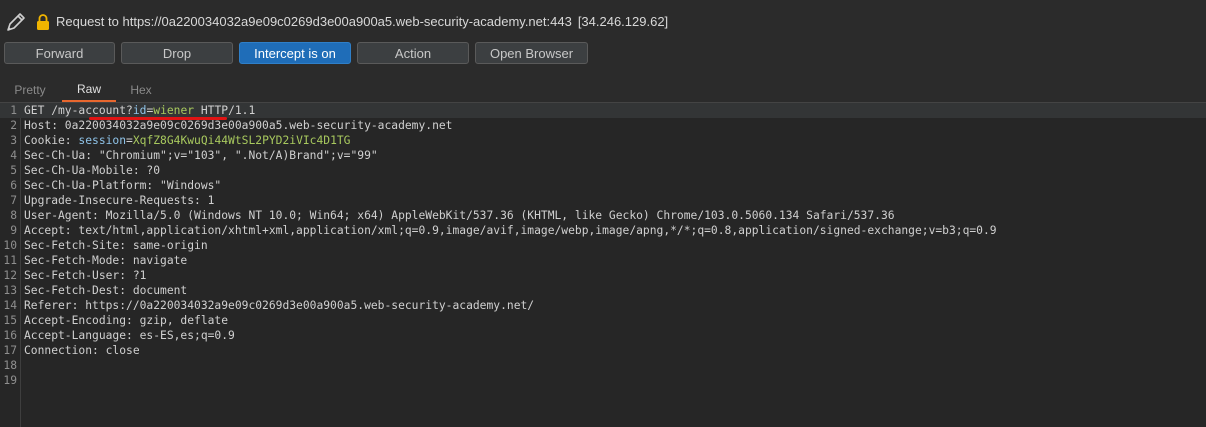 Image resolution: width=1206 pixels, height=427 pixels. I want to click on line-number: 5, so click(13, 170).